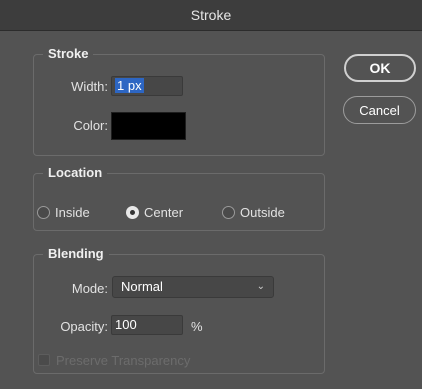 The width and height of the screenshot is (422, 389). Describe the element at coordinates (147, 325) in the screenshot. I see `opacity-input: 100` at that location.